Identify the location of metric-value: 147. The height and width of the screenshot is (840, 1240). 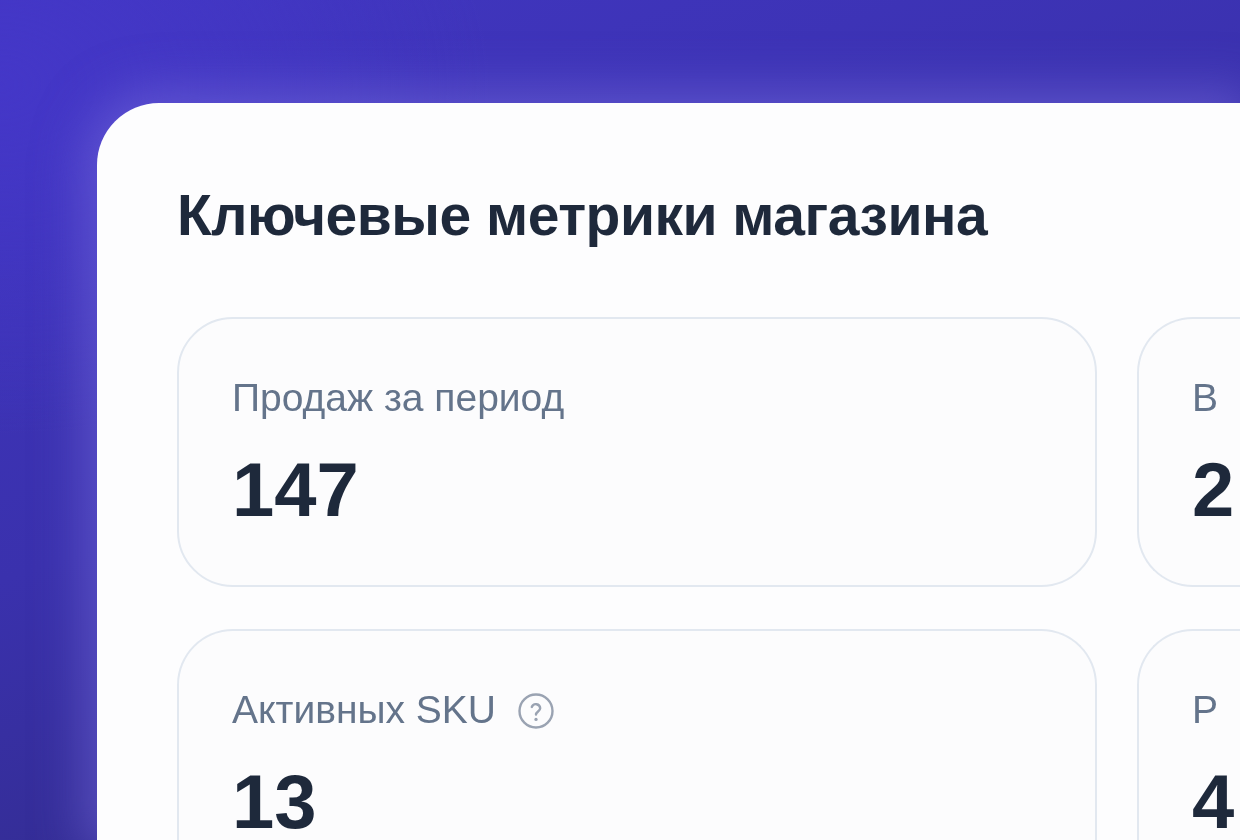
(296, 490).